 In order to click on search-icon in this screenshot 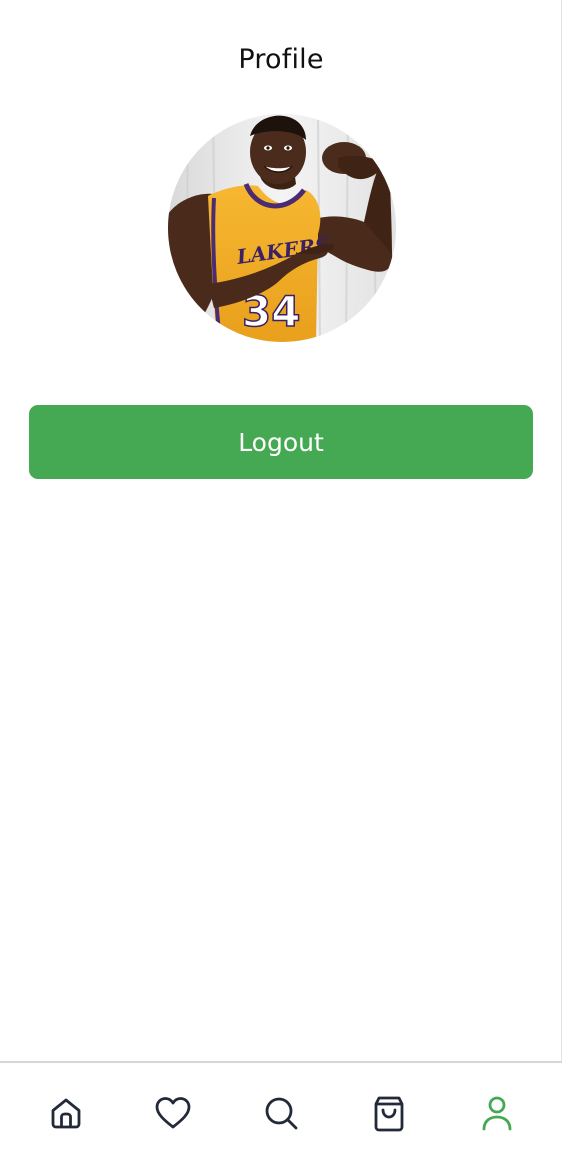, I will do `click(281, 1113)`.